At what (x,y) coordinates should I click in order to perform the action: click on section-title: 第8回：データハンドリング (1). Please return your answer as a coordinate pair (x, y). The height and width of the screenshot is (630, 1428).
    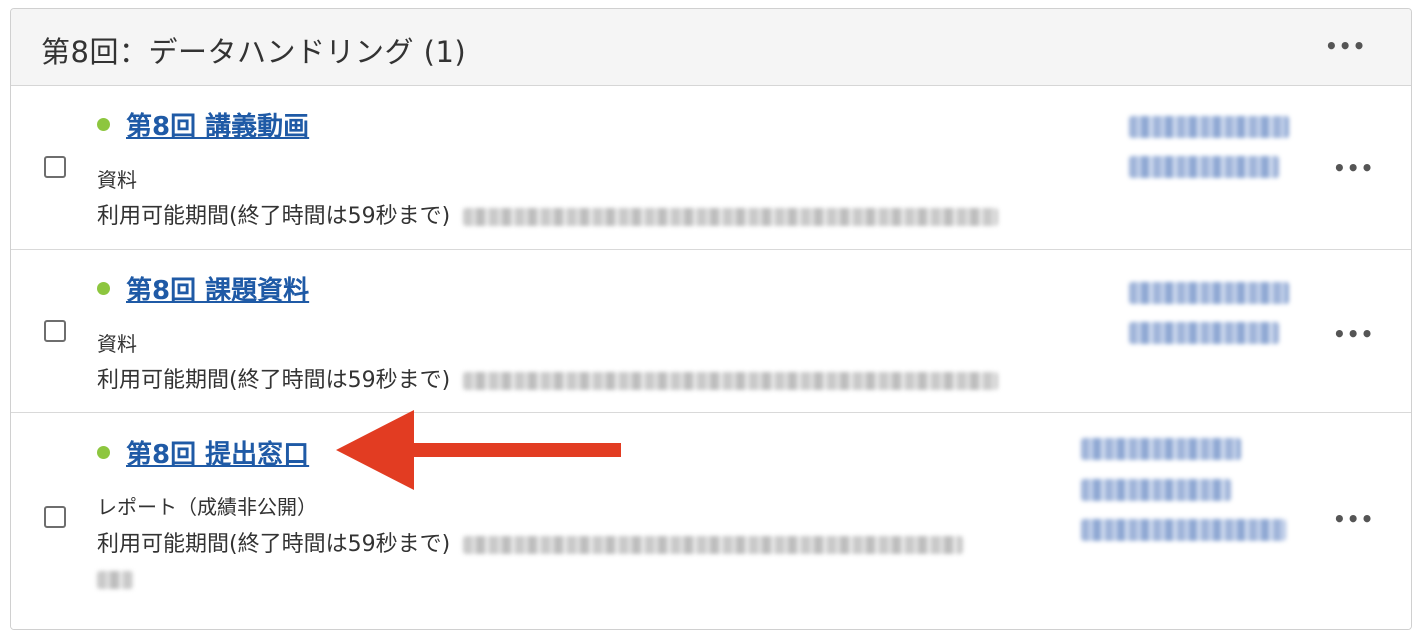
    Looking at the image, I should click on (254, 52).